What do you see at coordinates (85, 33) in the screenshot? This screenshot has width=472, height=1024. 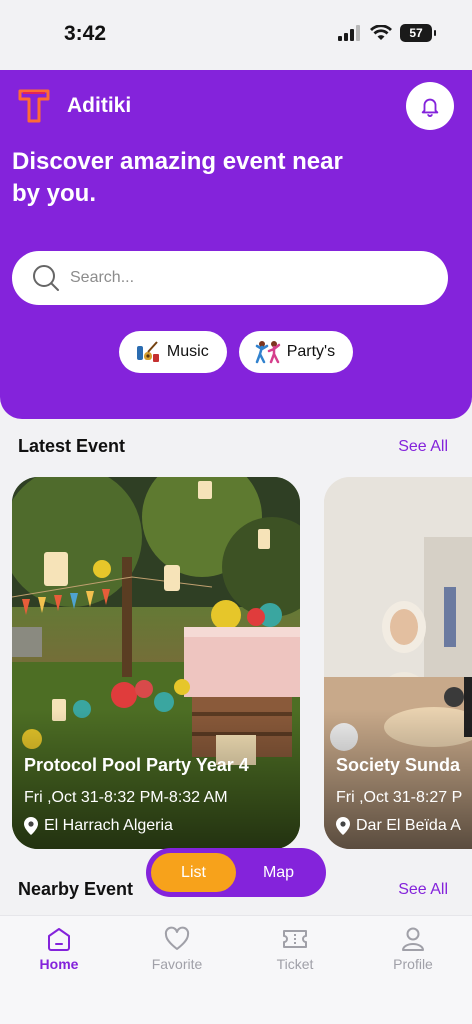 I see `status-time: 3:42` at bounding box center [85, 33].